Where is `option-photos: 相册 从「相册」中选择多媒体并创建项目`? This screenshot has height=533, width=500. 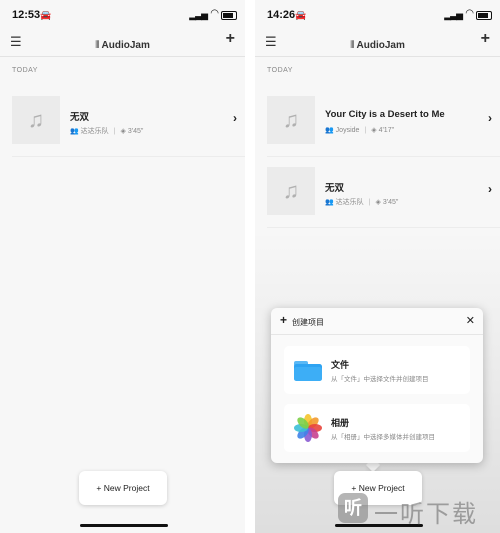
option-photos: 相册 从「相册」中选择多媒体并创建项目 is located at coordinates (377, 428).